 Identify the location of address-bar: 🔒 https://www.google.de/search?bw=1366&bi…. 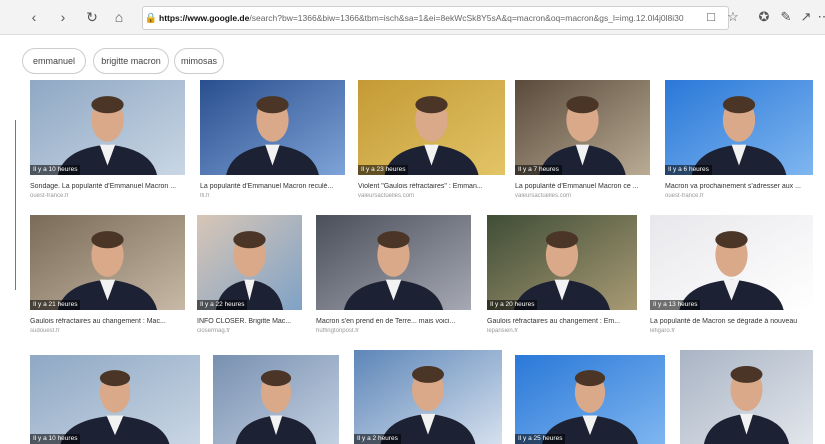
(435, 18).